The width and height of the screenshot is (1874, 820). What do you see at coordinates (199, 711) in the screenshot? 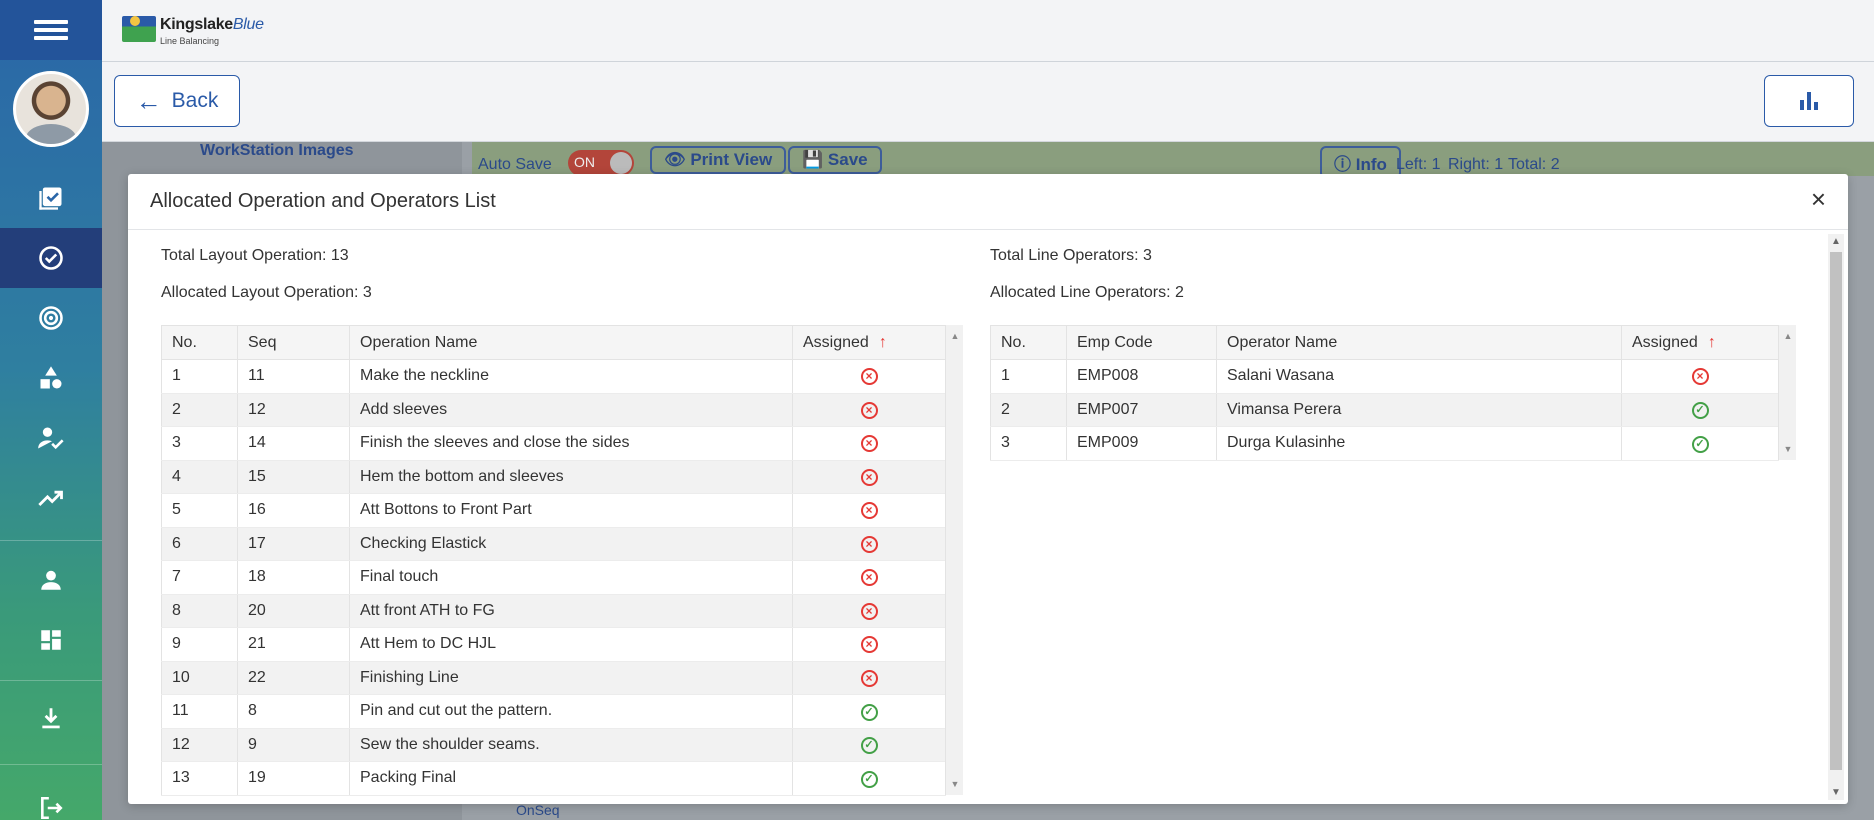
I see `cell-no: 11` at bounding box center [199, 711].